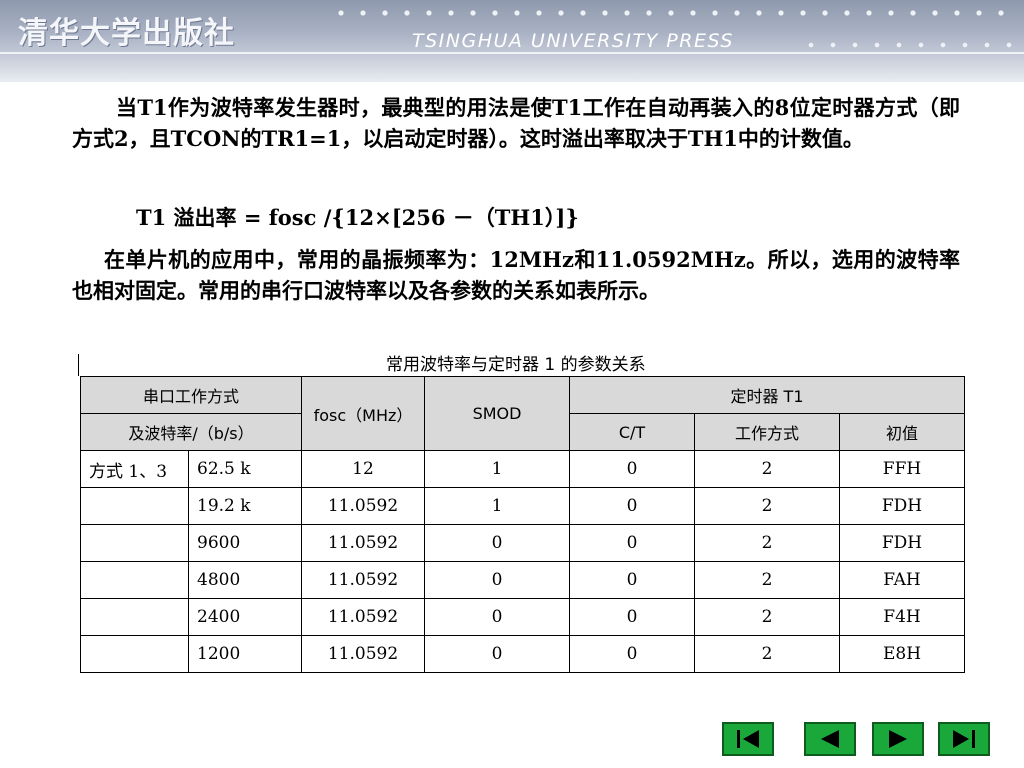  I want to click on header-timer-t1: 定时器 T1, so click(767, 395).